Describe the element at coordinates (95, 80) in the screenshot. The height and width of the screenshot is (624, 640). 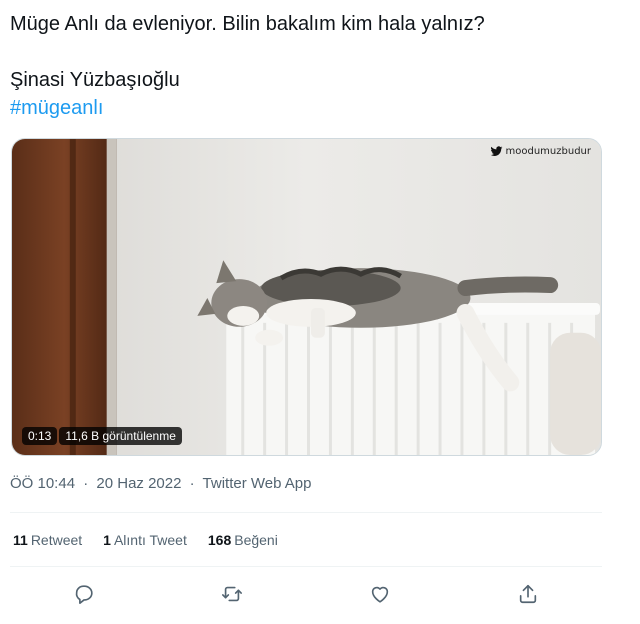
I see `tweet-text-line: Şinasi Yüzbaşıoğlu` at that location.